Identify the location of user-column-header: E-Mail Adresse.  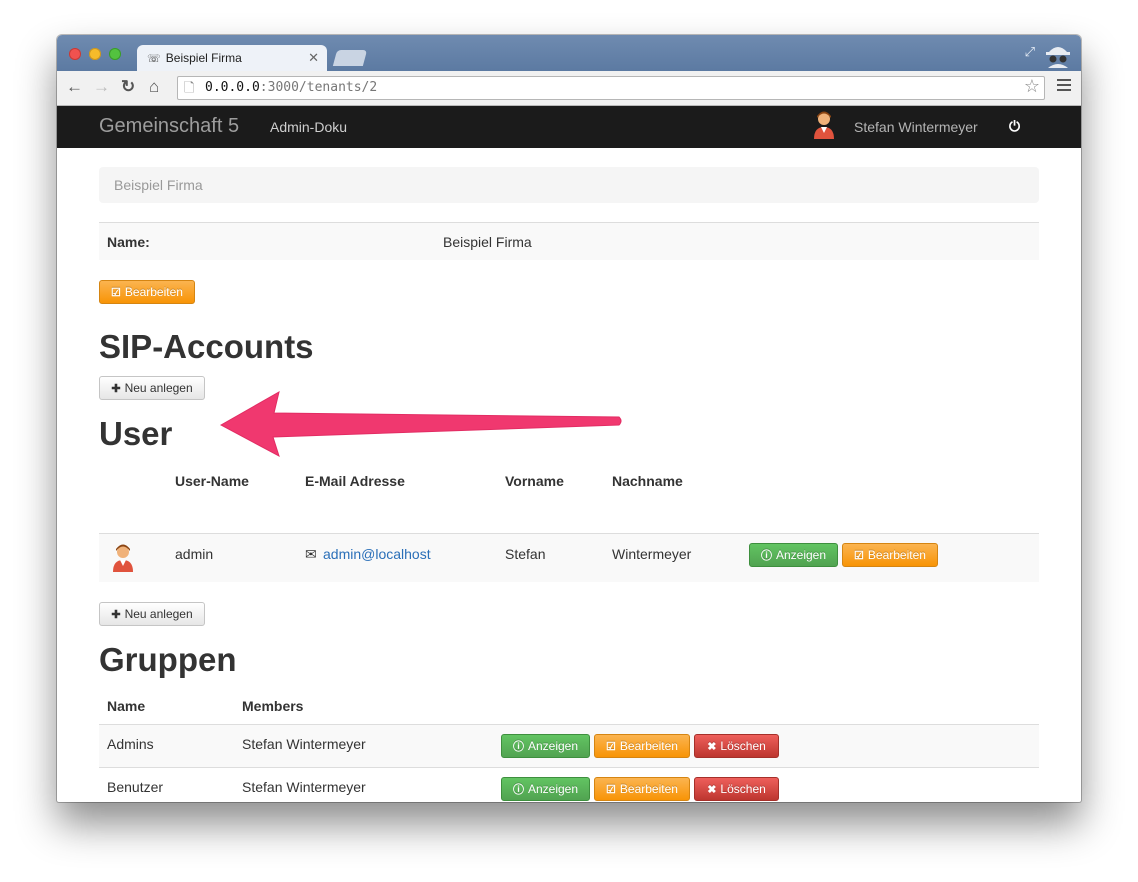
(355, 481).